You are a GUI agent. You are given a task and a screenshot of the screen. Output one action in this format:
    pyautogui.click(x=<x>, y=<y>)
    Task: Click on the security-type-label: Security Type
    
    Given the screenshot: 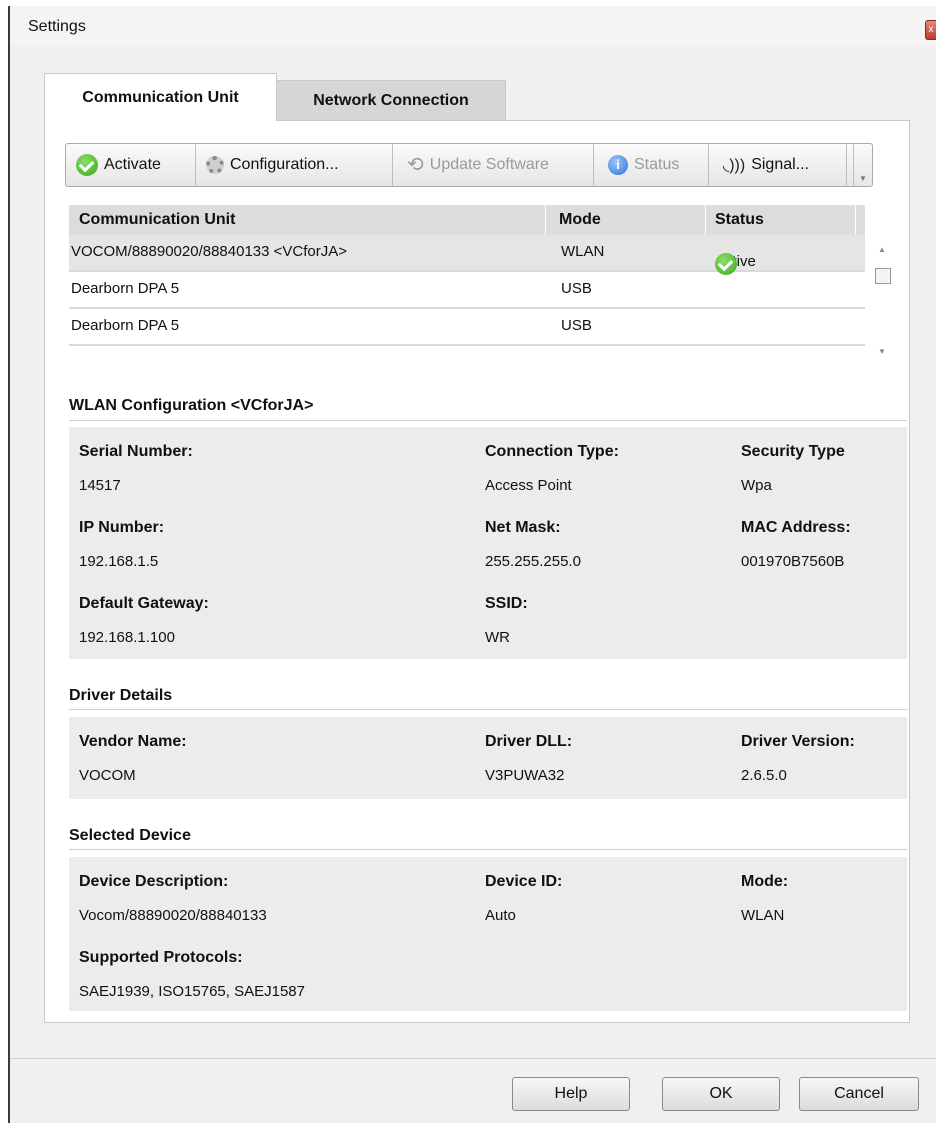 What is the action you would take?
    pyautogui.click(x=793, y=451)
    